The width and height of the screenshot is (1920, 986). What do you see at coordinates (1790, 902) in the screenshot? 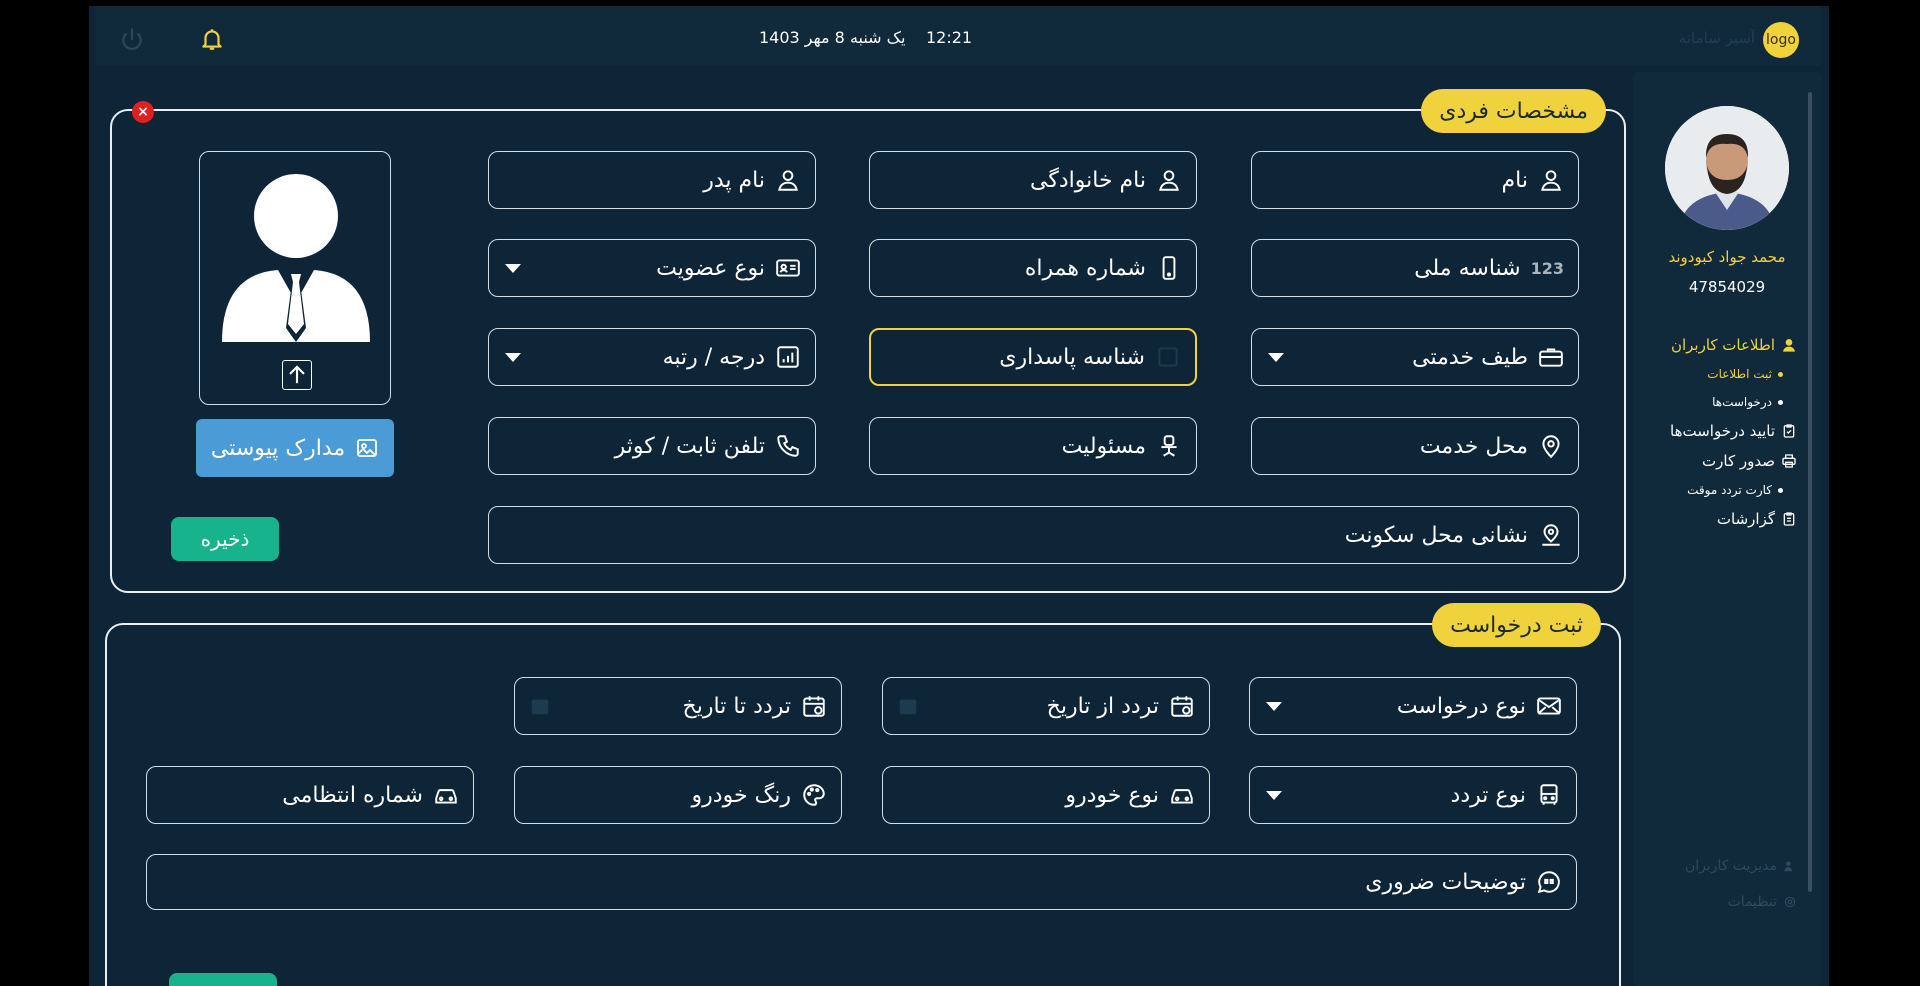
I see `settings-icon` at bounding box center [1790, 902].